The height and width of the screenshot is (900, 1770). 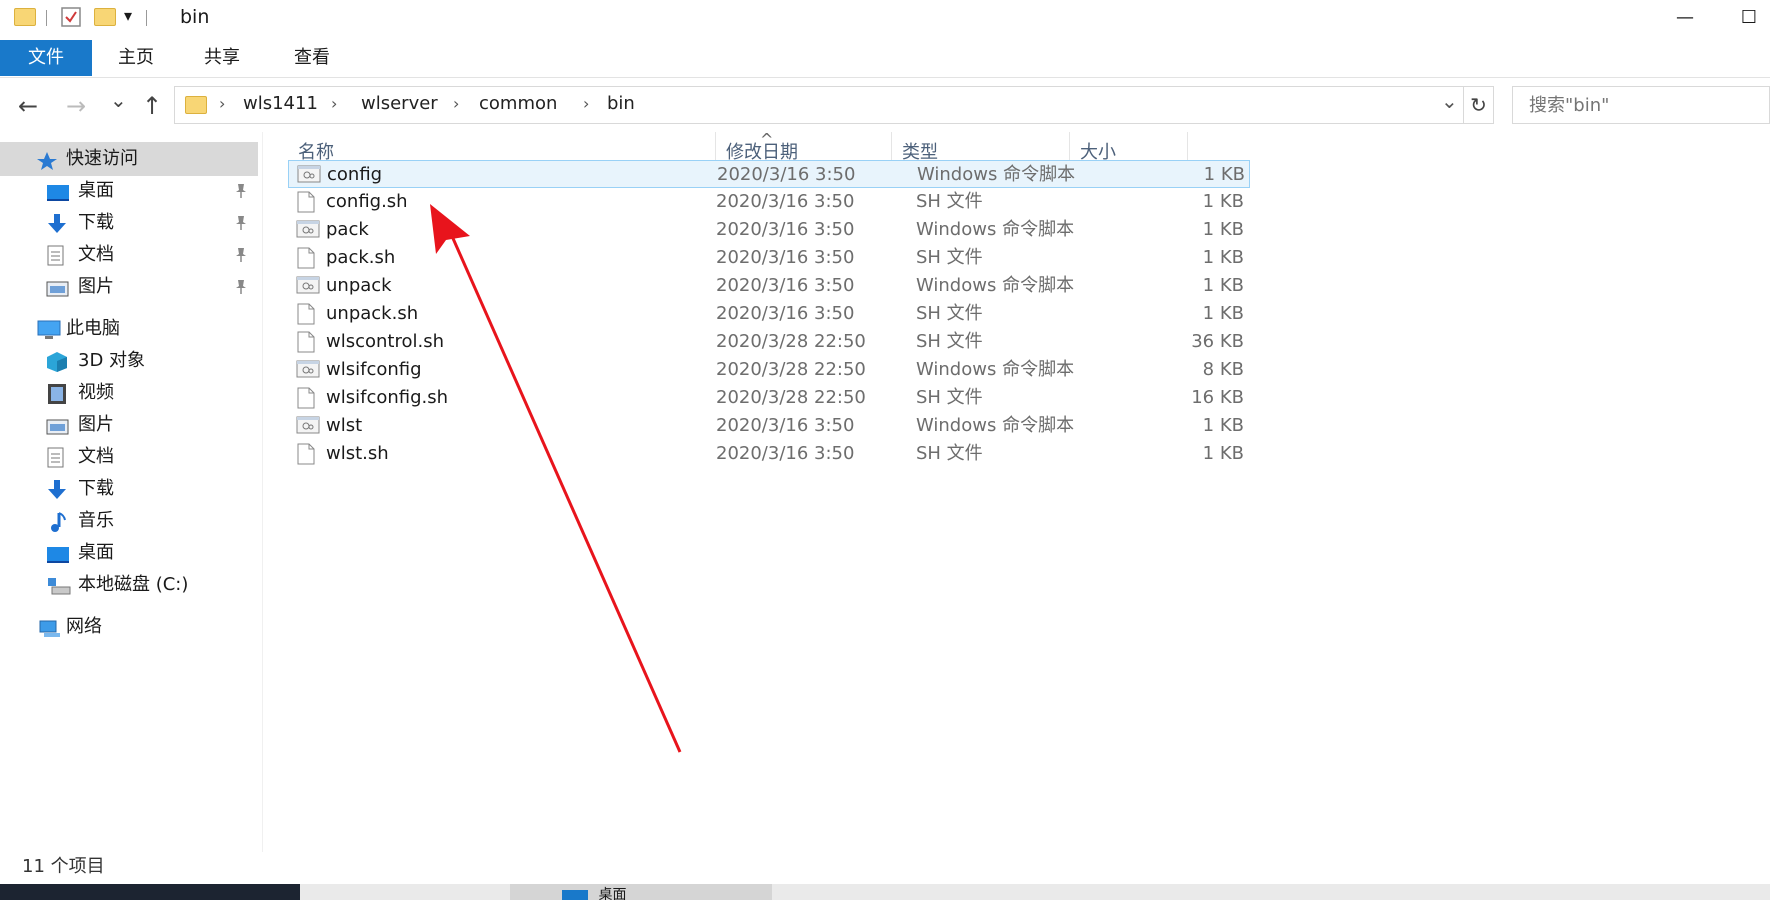 I want to click on desktop-icon, so click(x=575, y=895).